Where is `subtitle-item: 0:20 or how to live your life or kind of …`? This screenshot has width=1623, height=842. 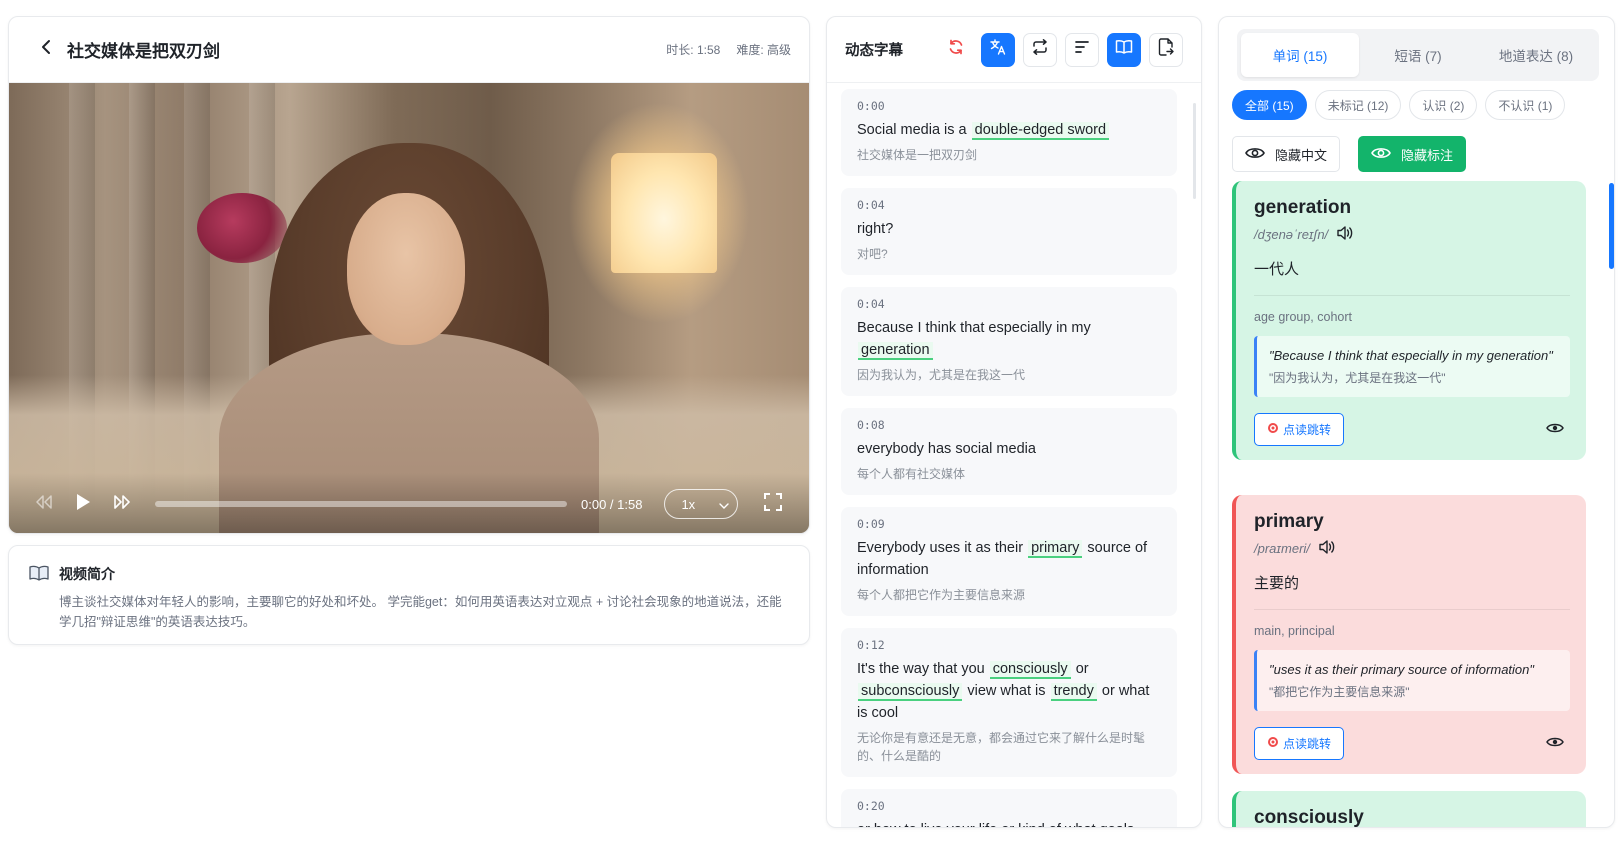 subtitle-item: 0:20 or how to live your life or kind of … is located at coordinates (1009, 808).